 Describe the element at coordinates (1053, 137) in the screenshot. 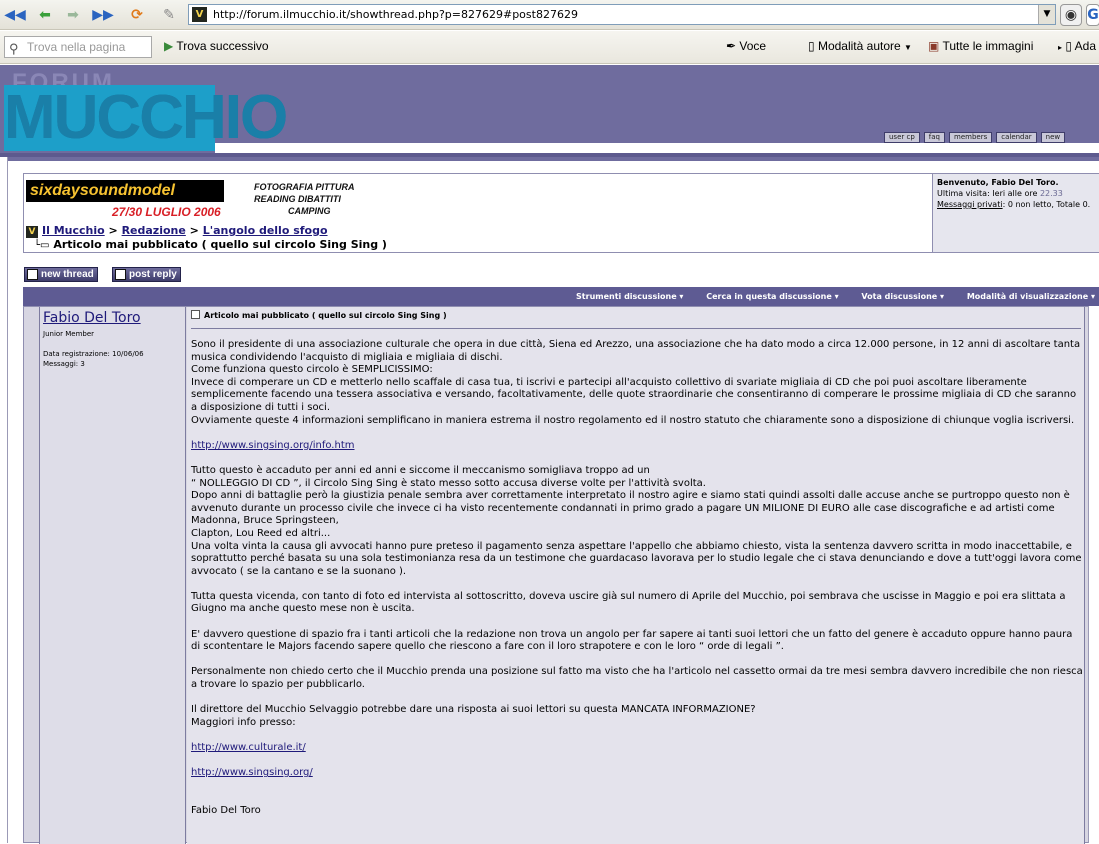

I see `nav-new-button: new` at that location.